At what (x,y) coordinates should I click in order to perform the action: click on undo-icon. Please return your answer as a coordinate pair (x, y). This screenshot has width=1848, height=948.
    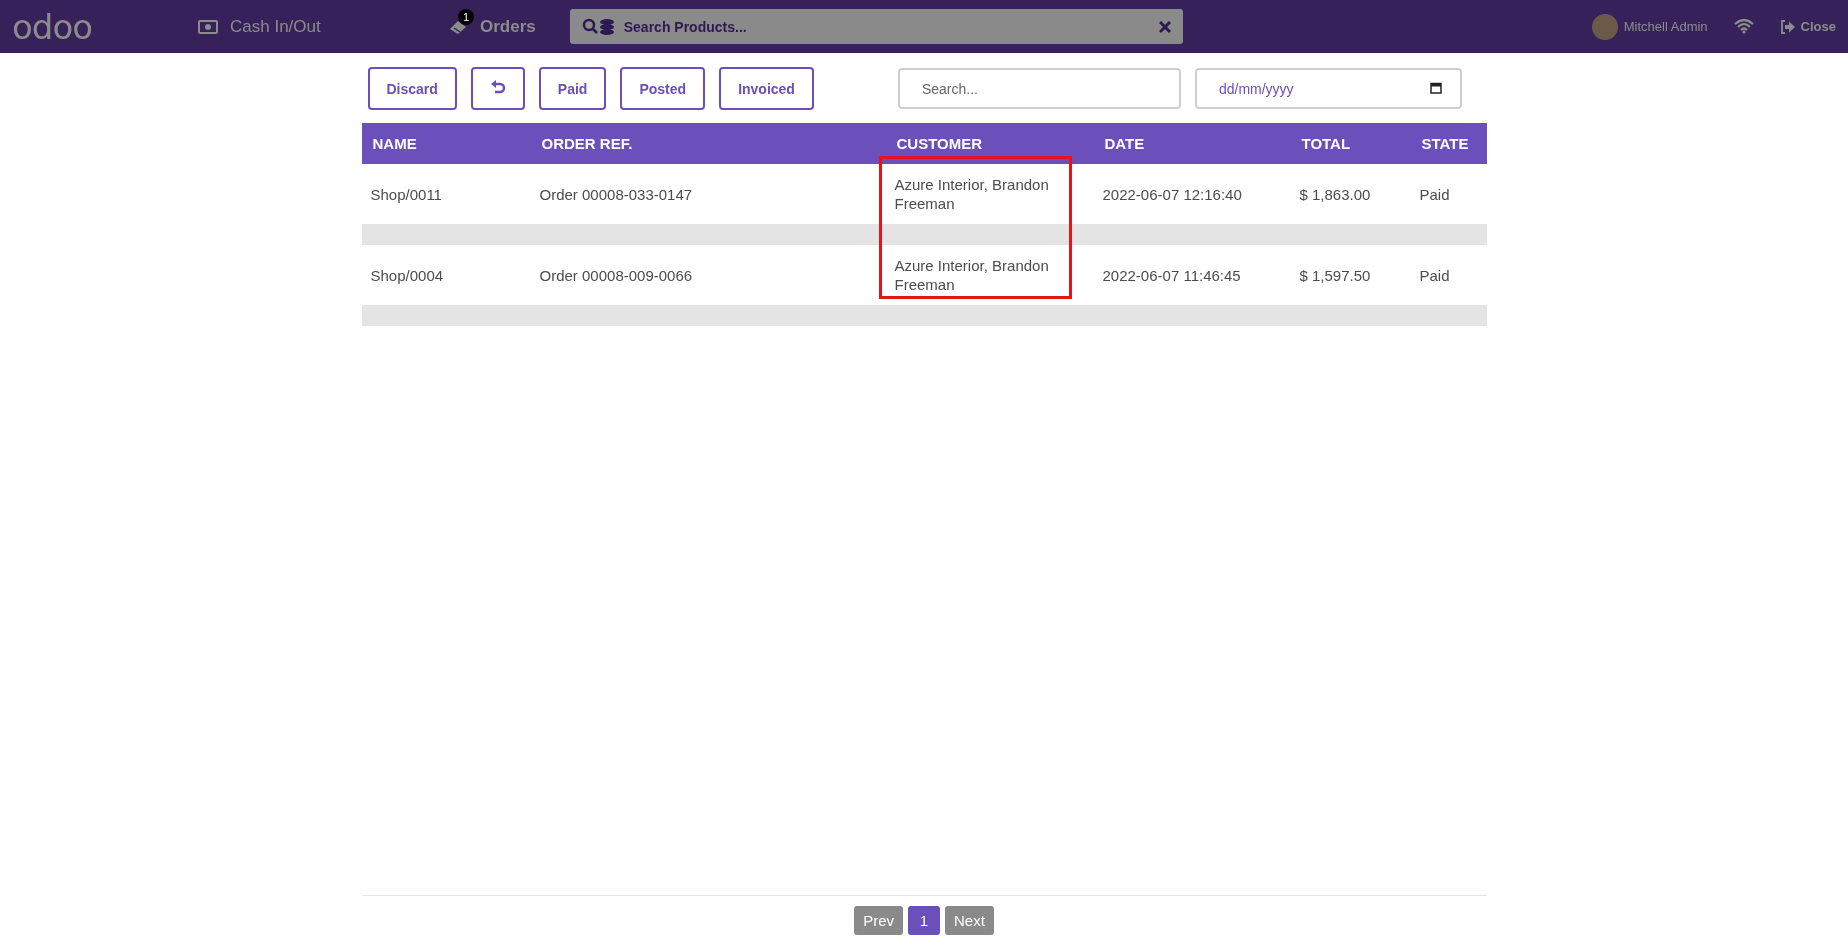
    Looking at the image, I should click on (497, 87).